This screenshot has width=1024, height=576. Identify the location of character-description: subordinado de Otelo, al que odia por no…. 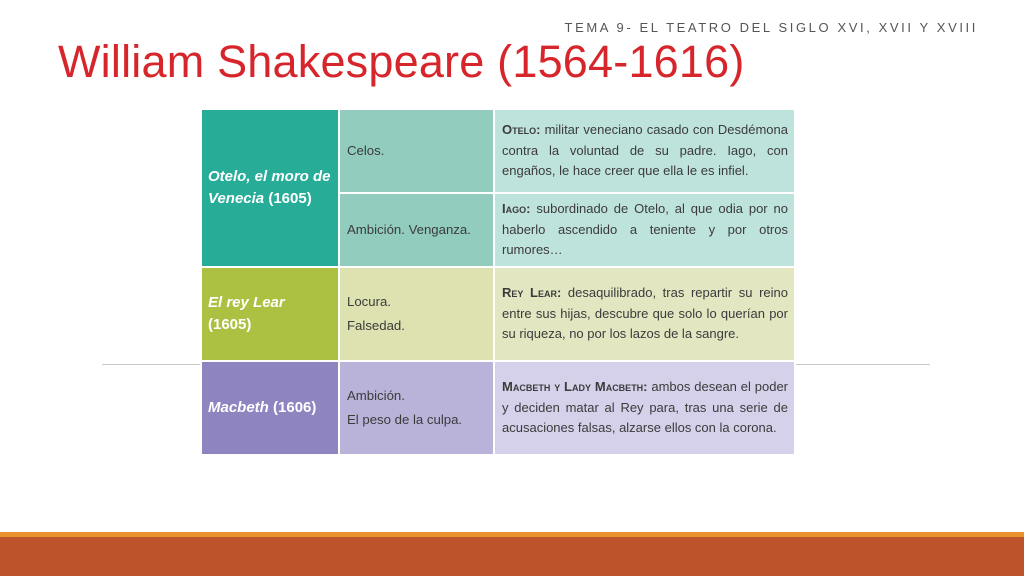
(645, 229).